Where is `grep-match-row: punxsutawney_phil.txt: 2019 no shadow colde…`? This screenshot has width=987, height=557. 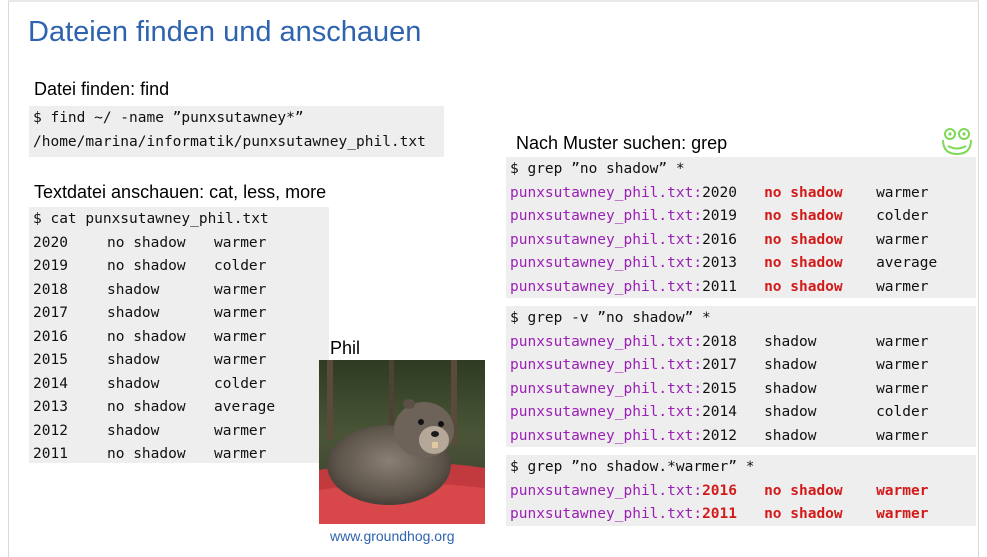 grep-match-row: punxsutawney_phil.txt: 2019 no shadow colde… is located at coordinates (743, 217).